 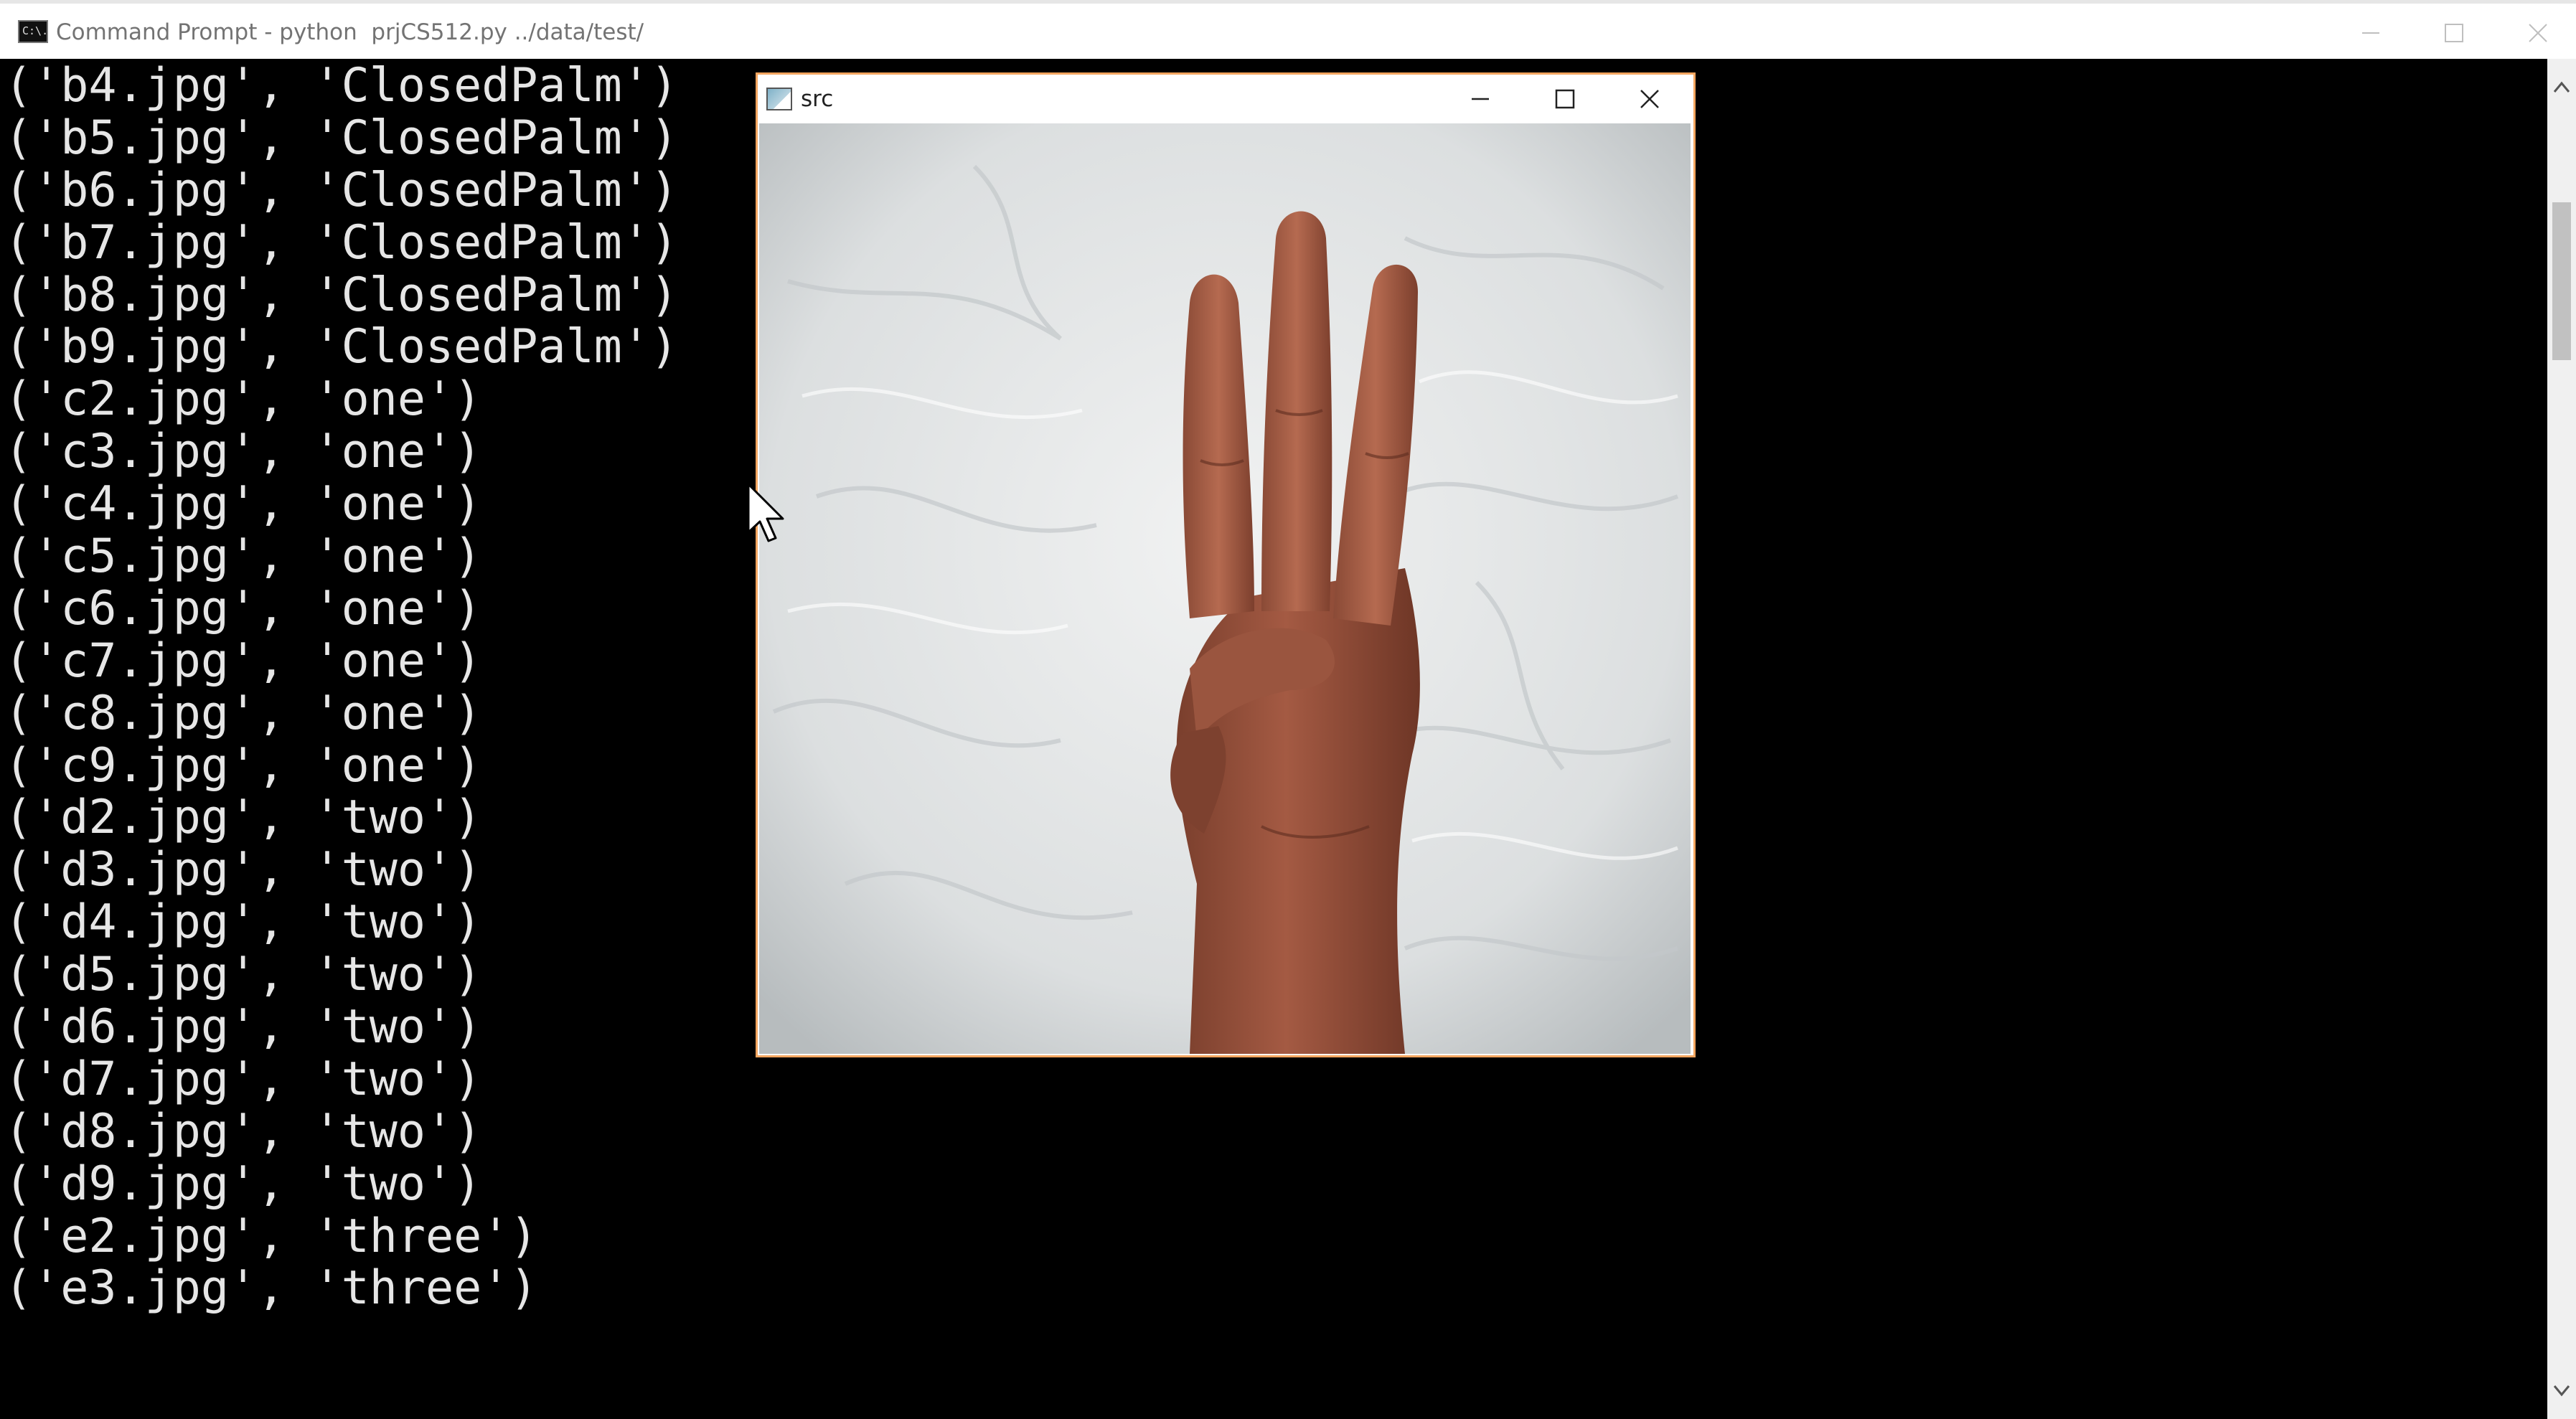 What do you see at coordinates (243, 1079) in the screenshot?
I see `console-line: ('d7.jpg', 'two')` at bounding box center [243, 1079].